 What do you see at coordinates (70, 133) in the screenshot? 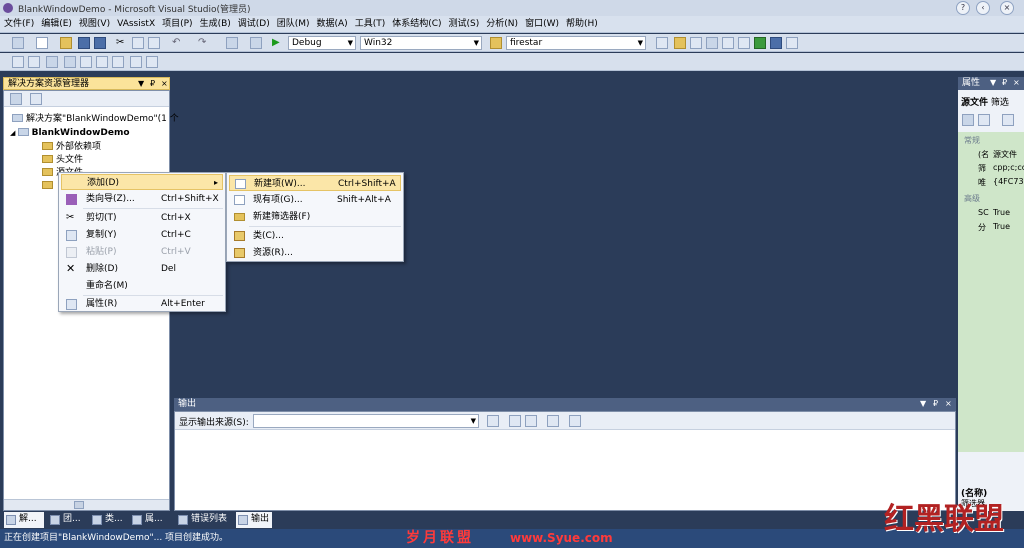
I see `tree-project: ◢ BlankWindowDemo` at bounding box center [70, 133].